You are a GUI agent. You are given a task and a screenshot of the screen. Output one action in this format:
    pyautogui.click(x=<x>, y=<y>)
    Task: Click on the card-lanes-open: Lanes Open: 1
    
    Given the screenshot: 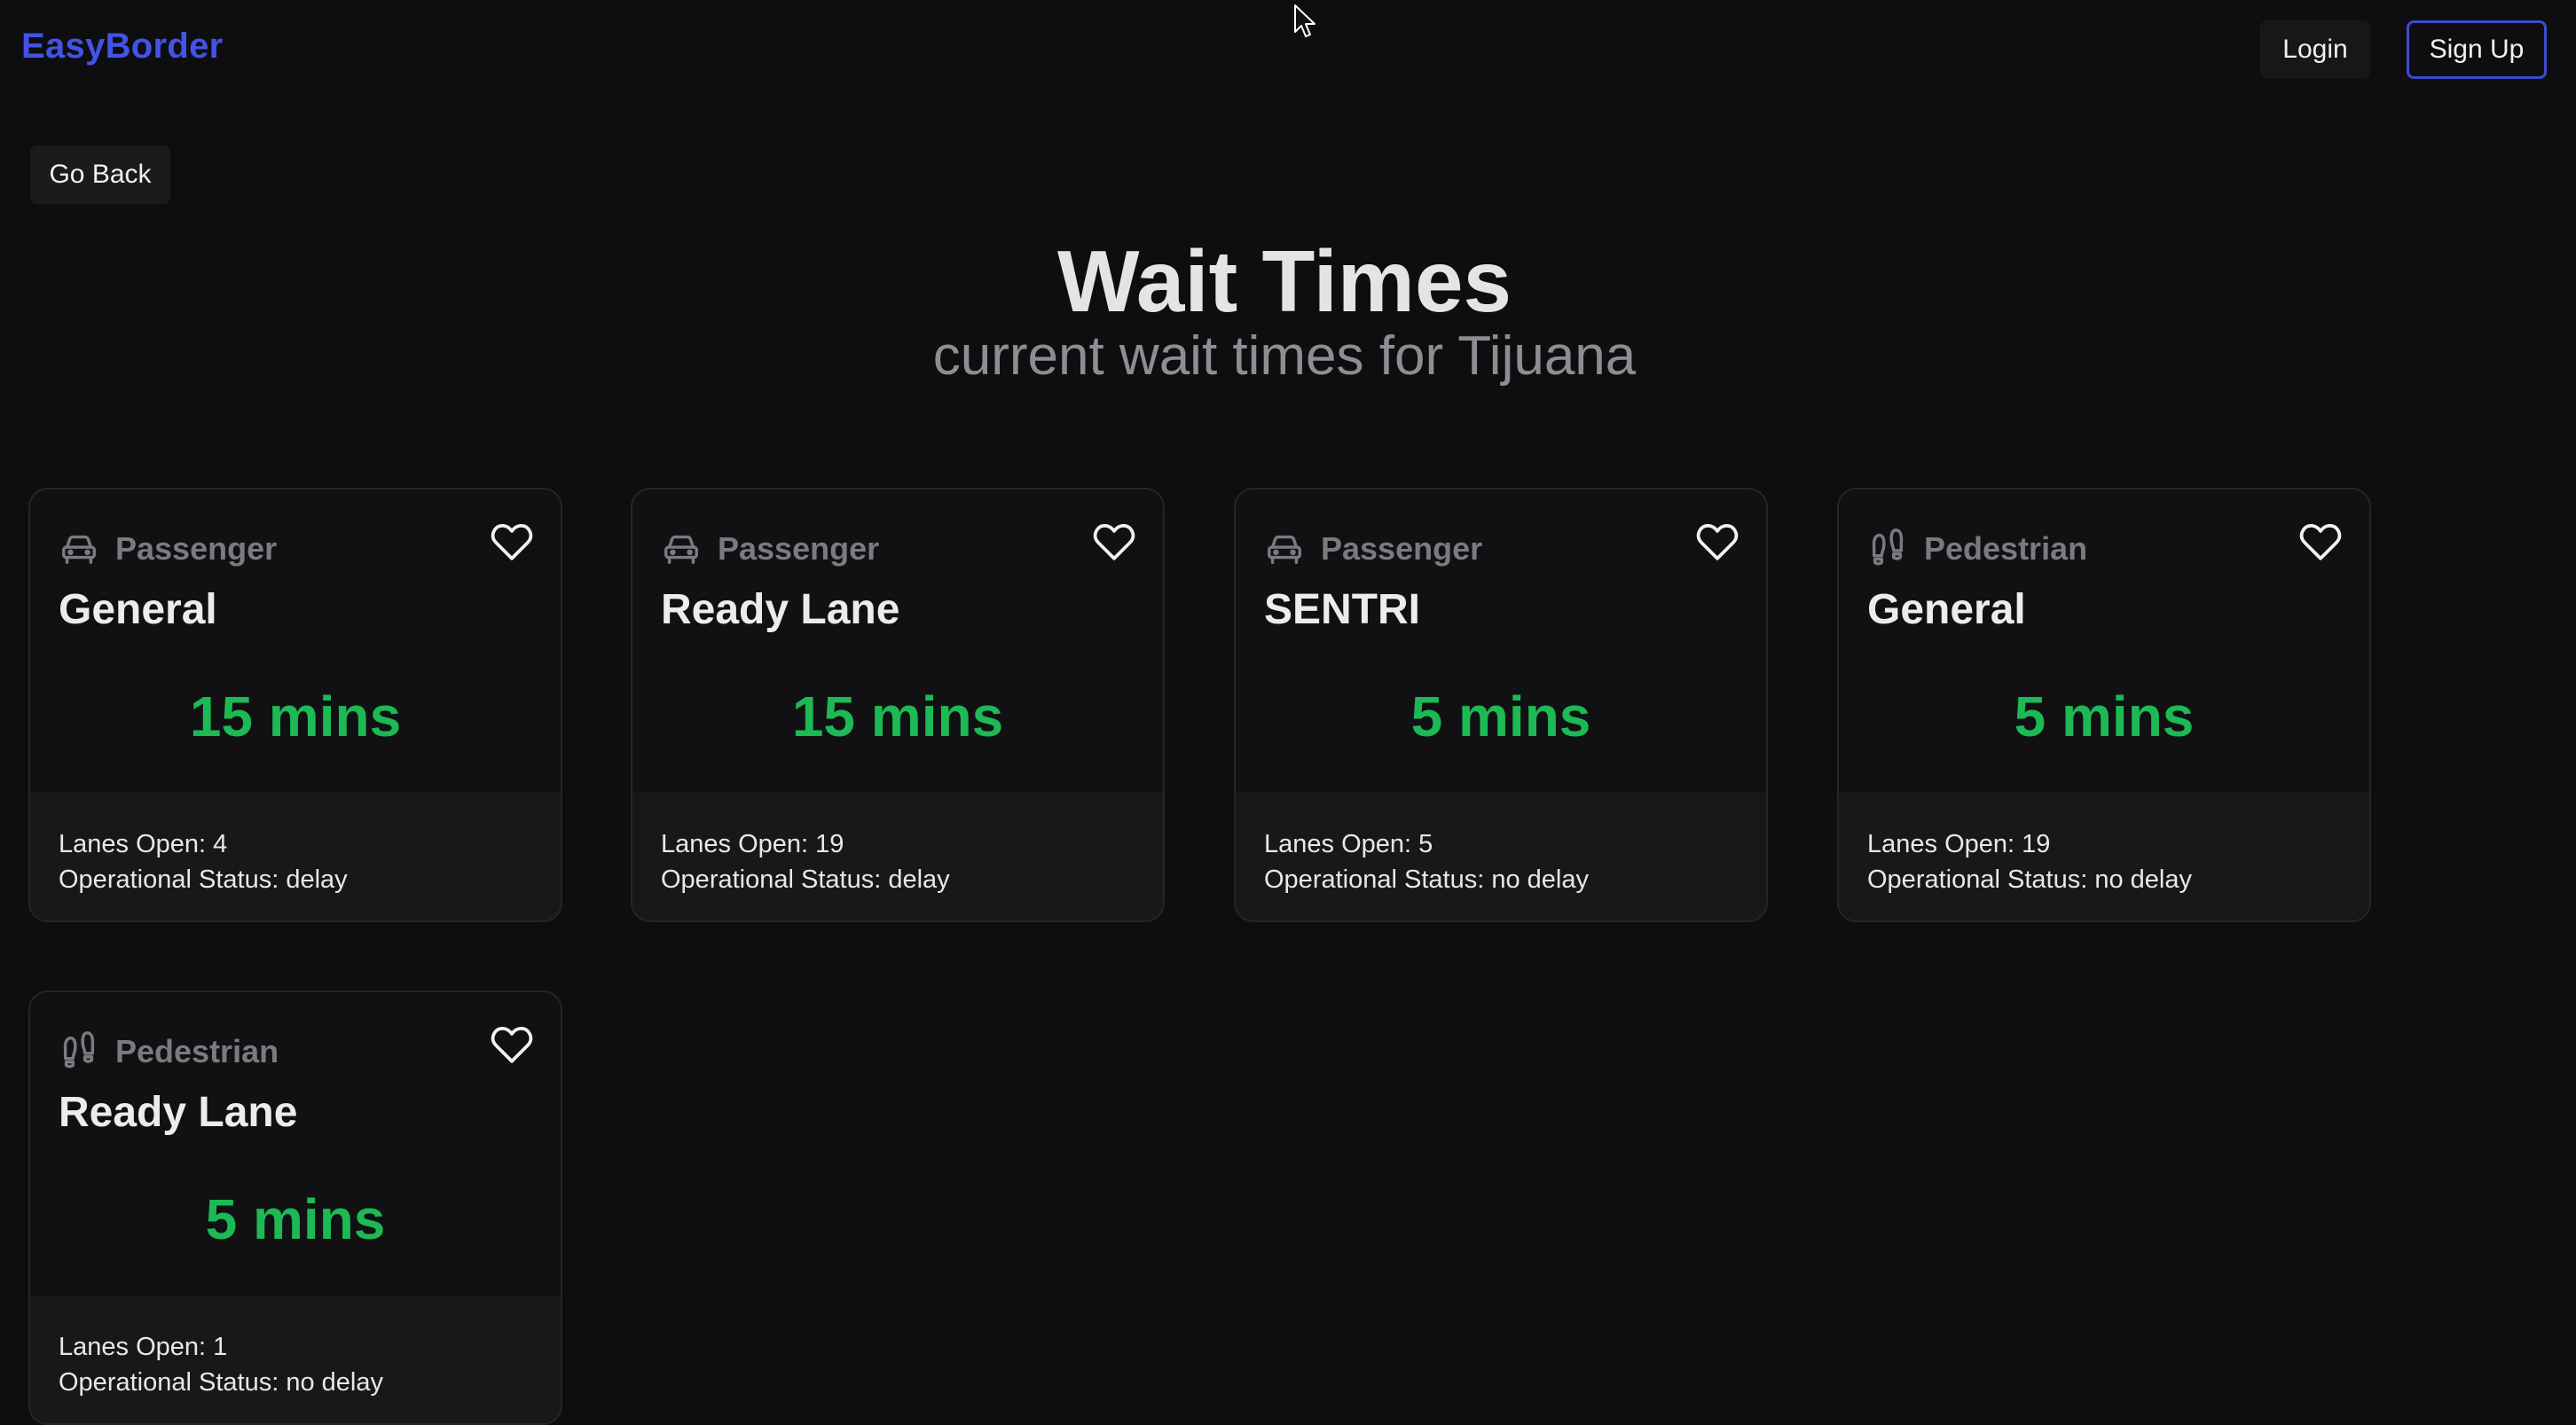 What is the action you would take?
    pyautogui.click(x=143, y=1347)
    